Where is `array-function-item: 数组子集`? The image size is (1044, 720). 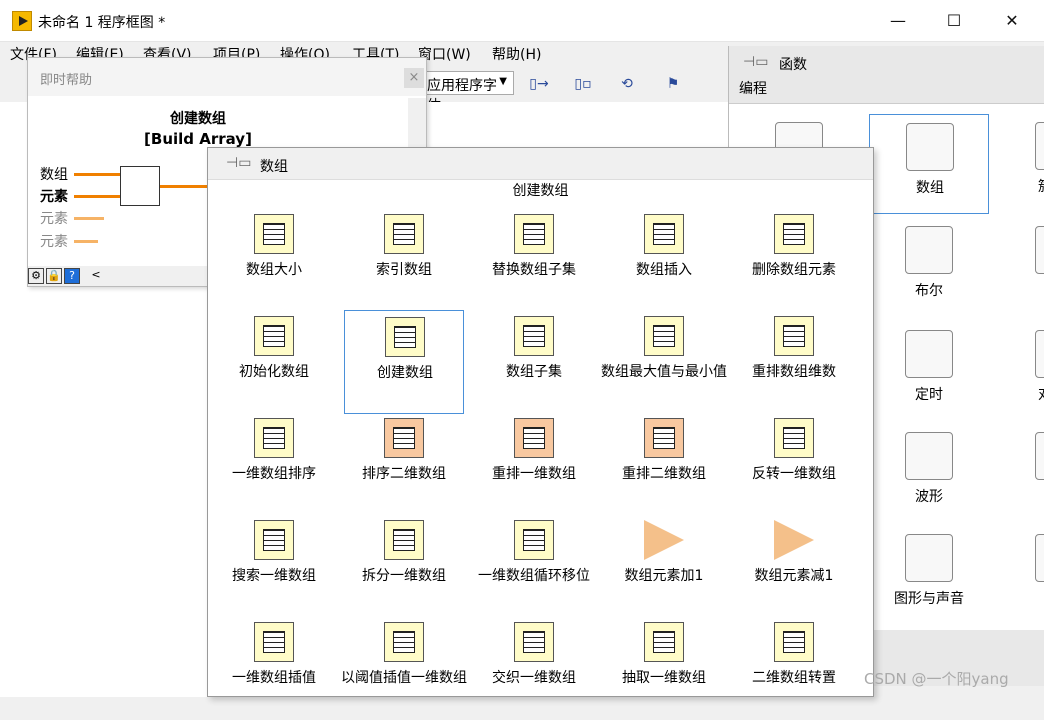 array-function-item: 数组子集 is located at coordinates (534, 362).